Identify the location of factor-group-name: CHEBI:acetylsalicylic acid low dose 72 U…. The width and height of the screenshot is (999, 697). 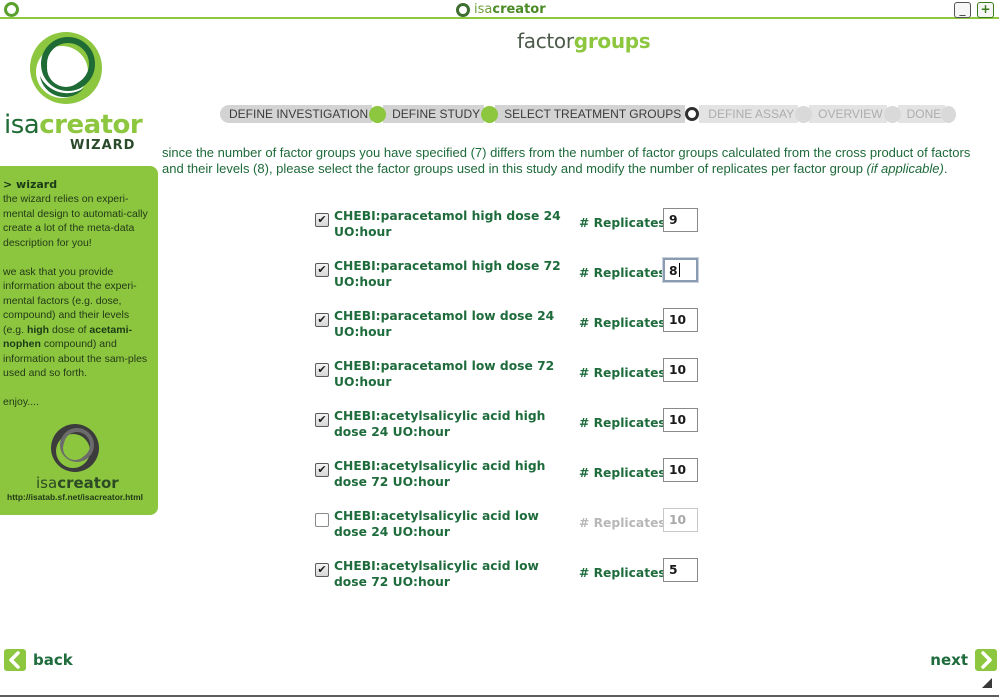
(436, 574).